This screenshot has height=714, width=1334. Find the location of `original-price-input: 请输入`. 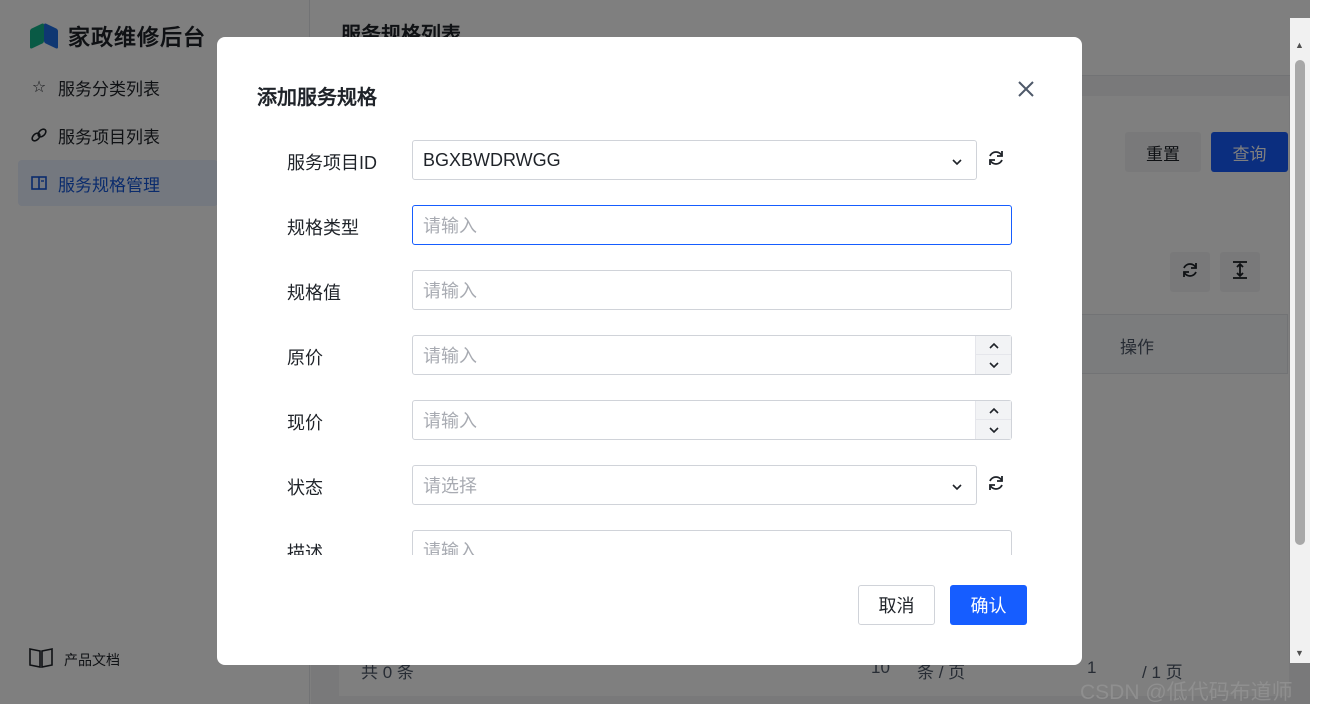

original-price-input: 请输入 is located at coordinates (712, 355).